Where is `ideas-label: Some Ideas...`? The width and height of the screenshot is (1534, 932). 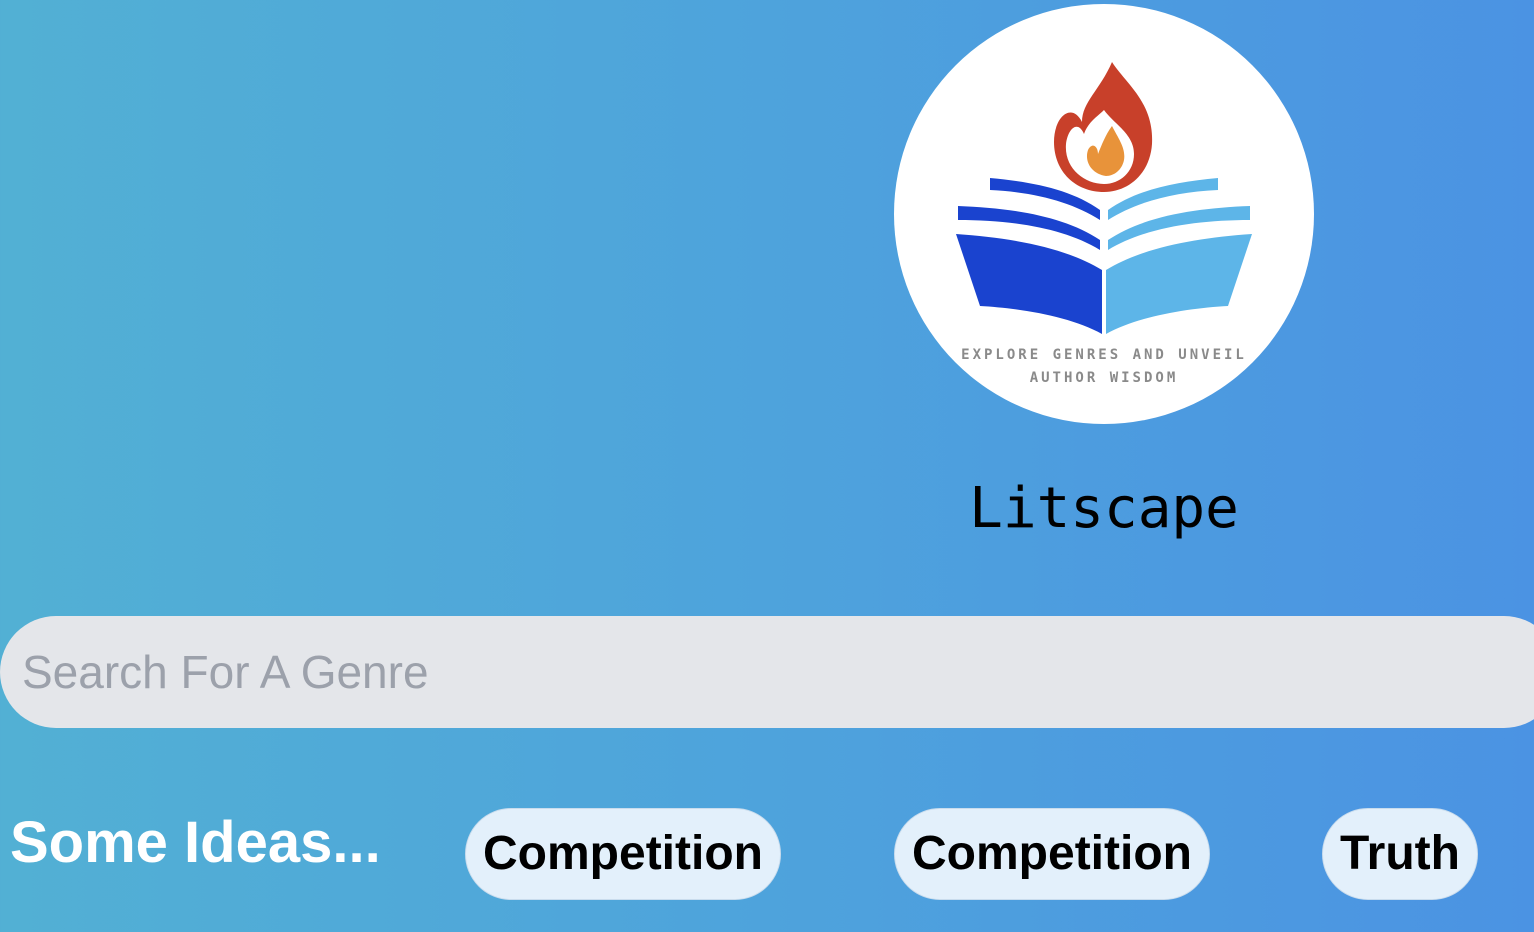
ideas-label: Some Ideas... is located at coordinates (195, 842).